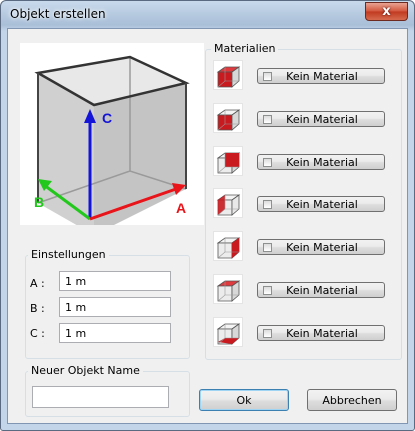 Image resolution: width=415 pixels, height=431 pixels. What do you see at coordinates (37, 333) in the screenshot?
I see `setting-c-label: C :` at bounding box center [37, 333].